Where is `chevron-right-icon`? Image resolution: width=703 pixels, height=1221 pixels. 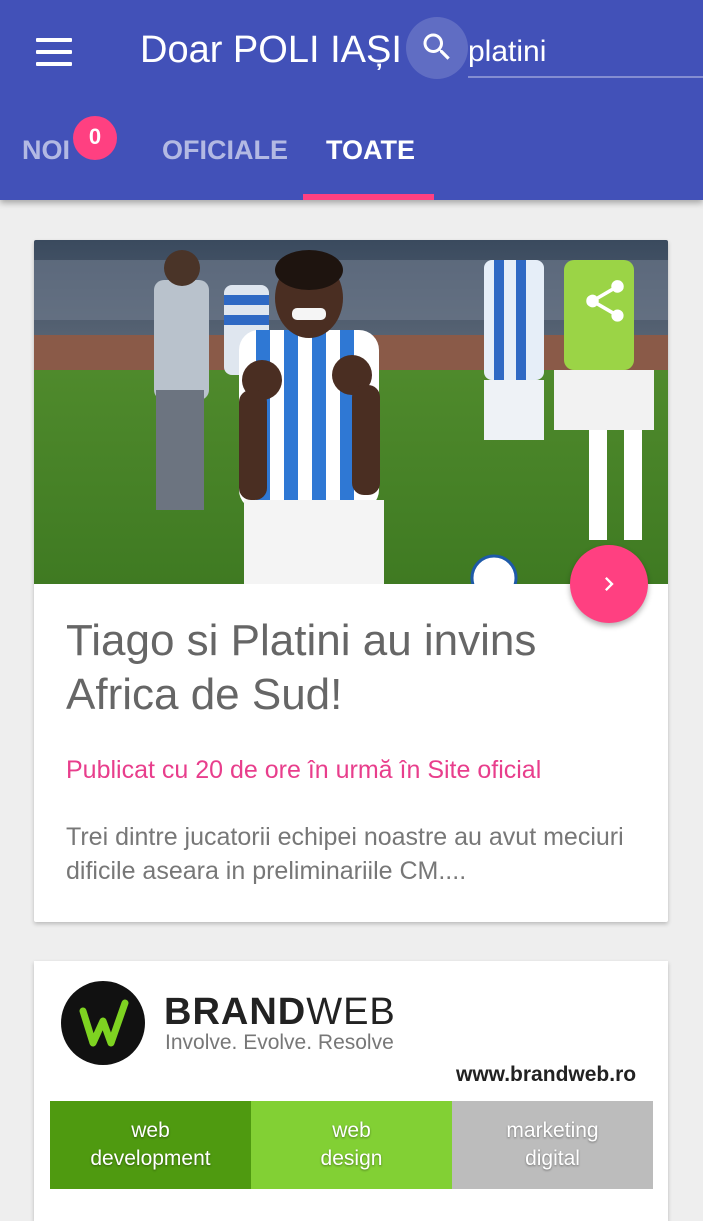
chevron-right-icon is located at coordinates (609, 584).